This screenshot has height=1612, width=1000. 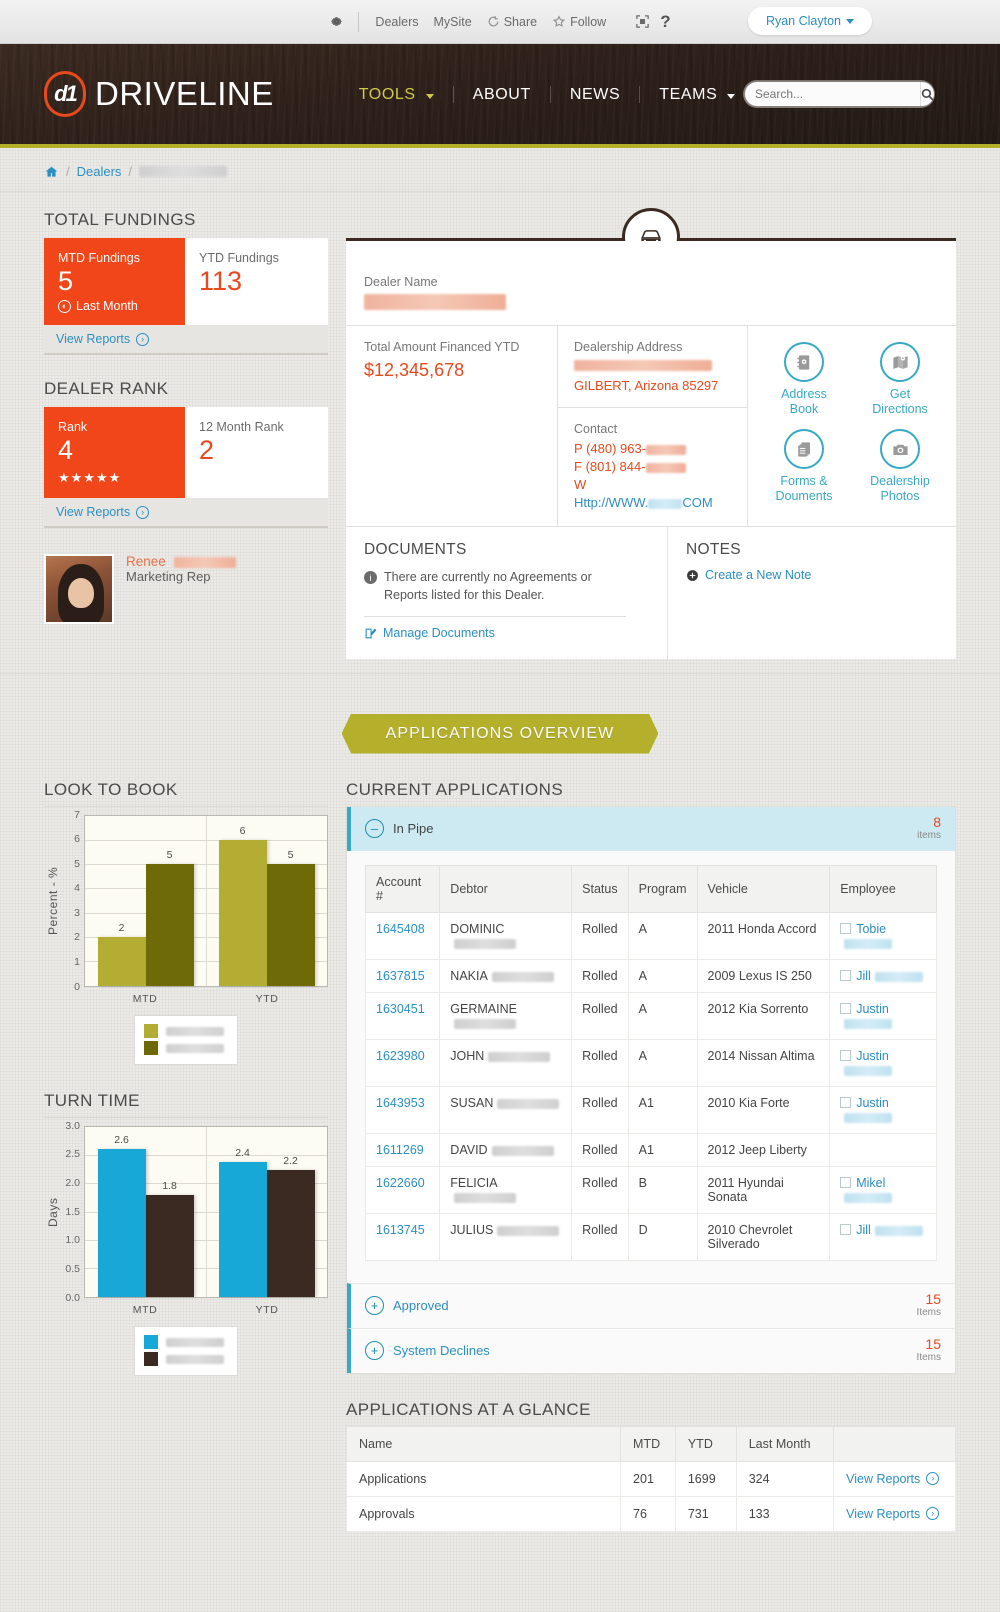 What do you see at coordinates (103, 512) in the screenshot?
I see `view-reports-rank: View Reports ›` at bounding box center [103, 512].